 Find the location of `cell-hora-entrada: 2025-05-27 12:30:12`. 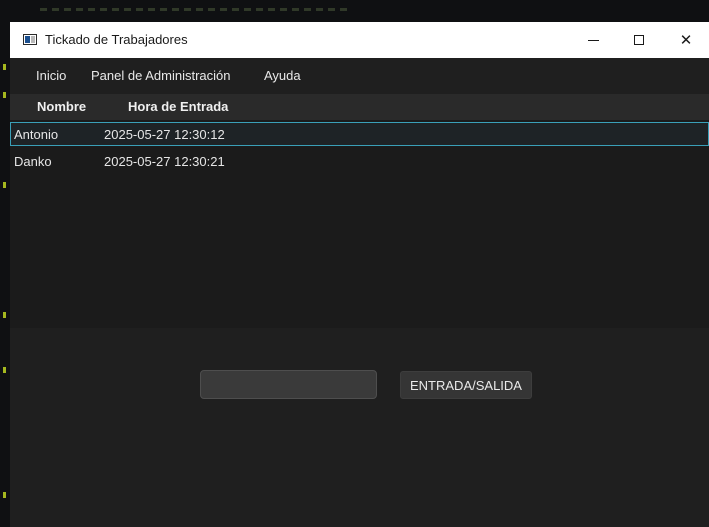

cell-hora-entrada: 2025-05-27 12:30:12 is located at coordinates (164, 134).